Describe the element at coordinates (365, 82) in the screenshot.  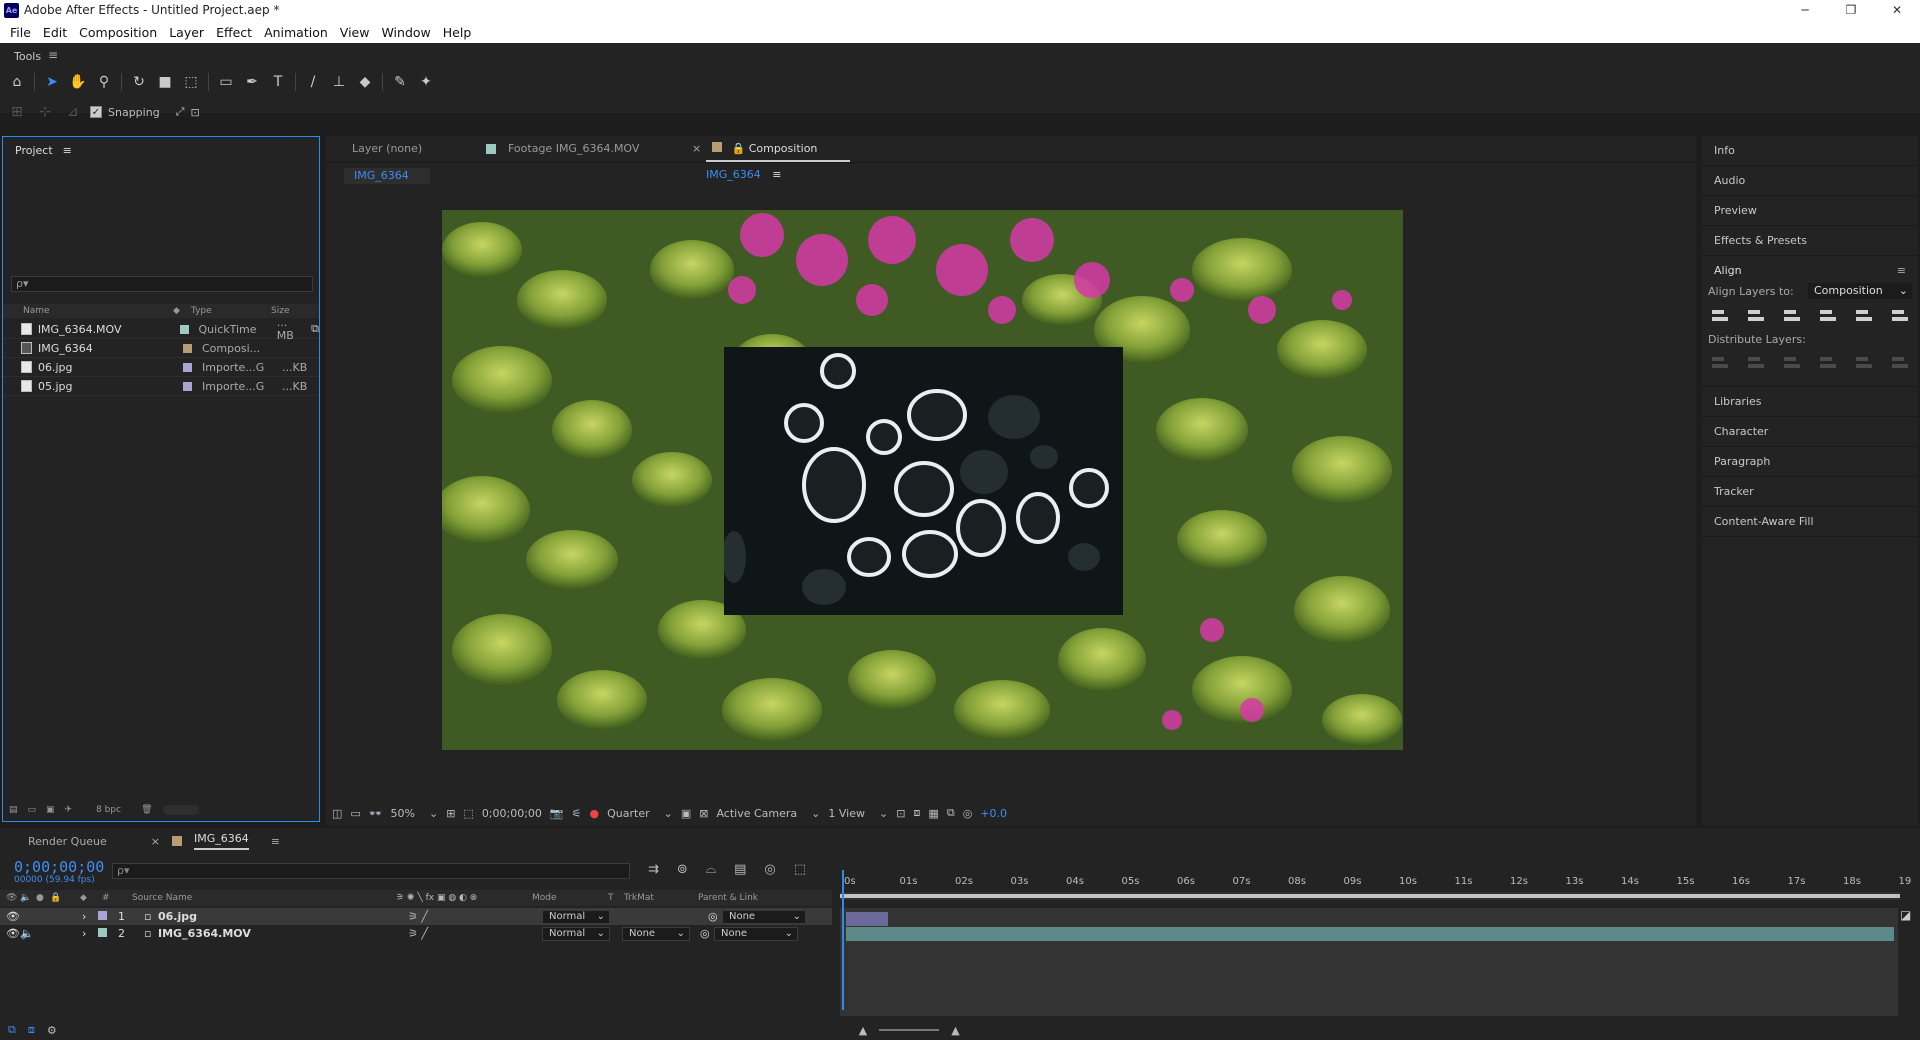
I see `eraser-tool-icon: ◆` at that location.